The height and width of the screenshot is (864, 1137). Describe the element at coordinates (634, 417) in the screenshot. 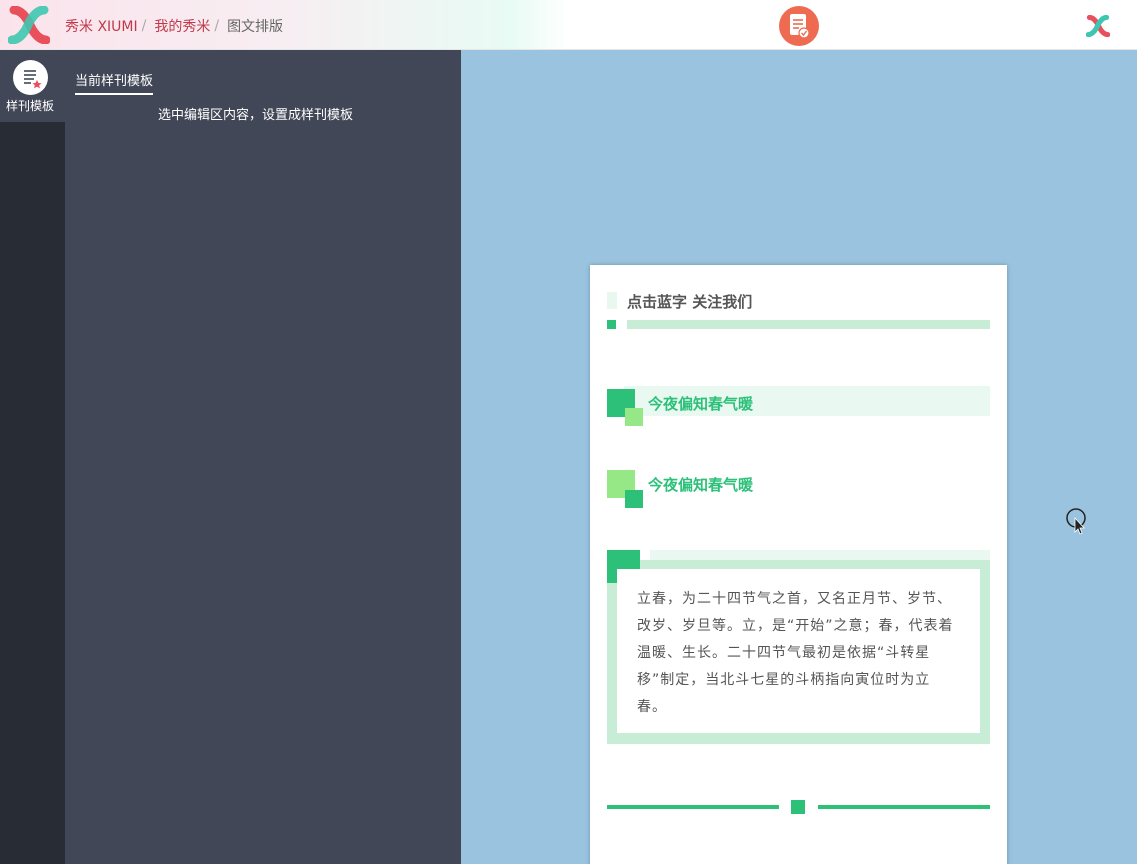

I see `heading-1-square-small` at that location.